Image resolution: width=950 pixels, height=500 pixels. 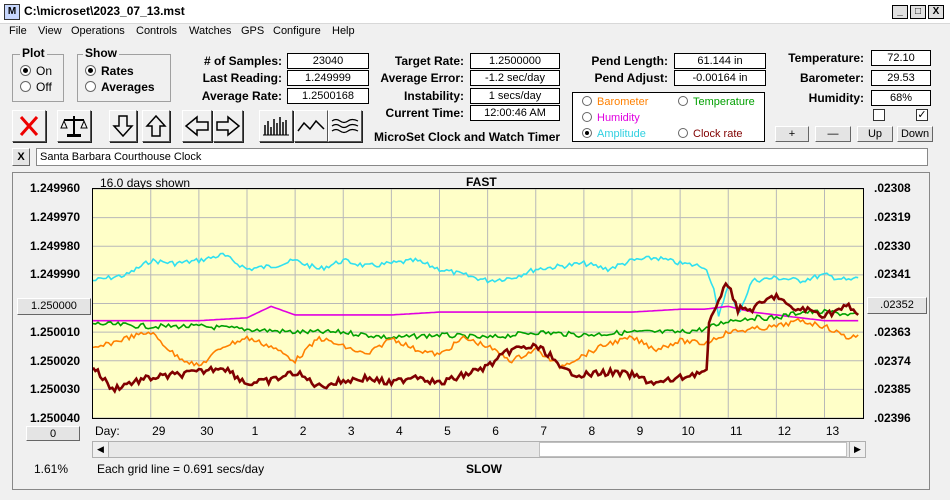 I want to click on arrow-right-button, so click(x=228, y=126).